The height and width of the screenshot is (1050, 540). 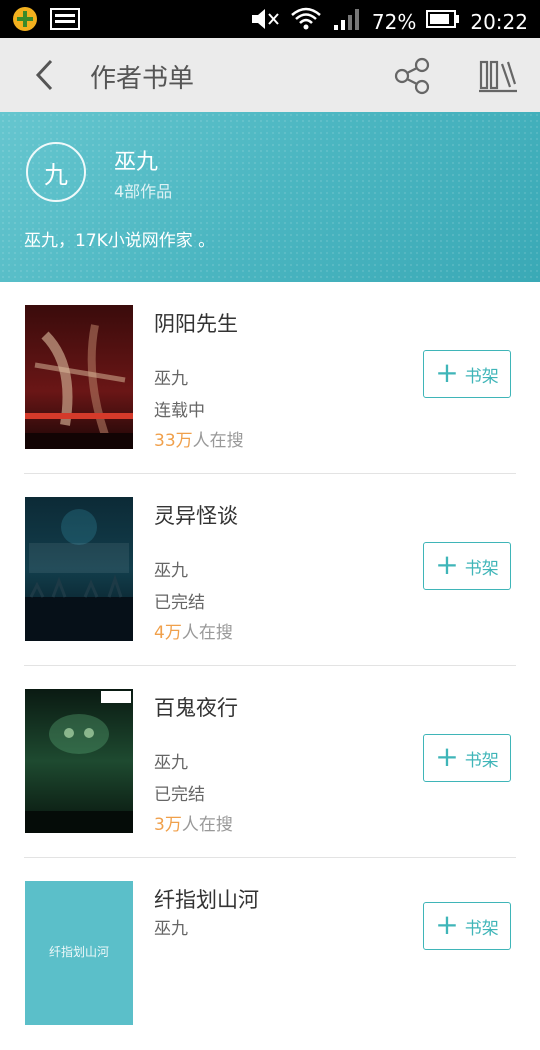 I want to click on bookshelf-button, so click(x=498, y=76).